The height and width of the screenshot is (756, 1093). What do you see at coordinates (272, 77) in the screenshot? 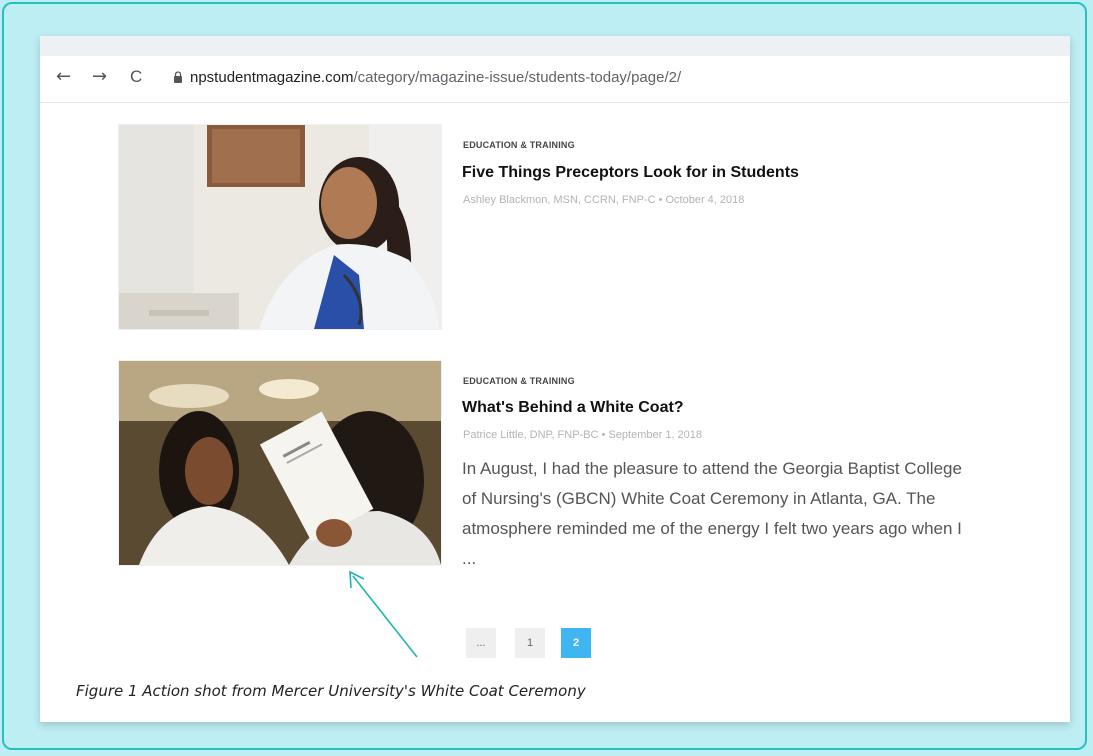
I see `url-domain: npstudentmagazine.com` at bounding box center [272, 77].